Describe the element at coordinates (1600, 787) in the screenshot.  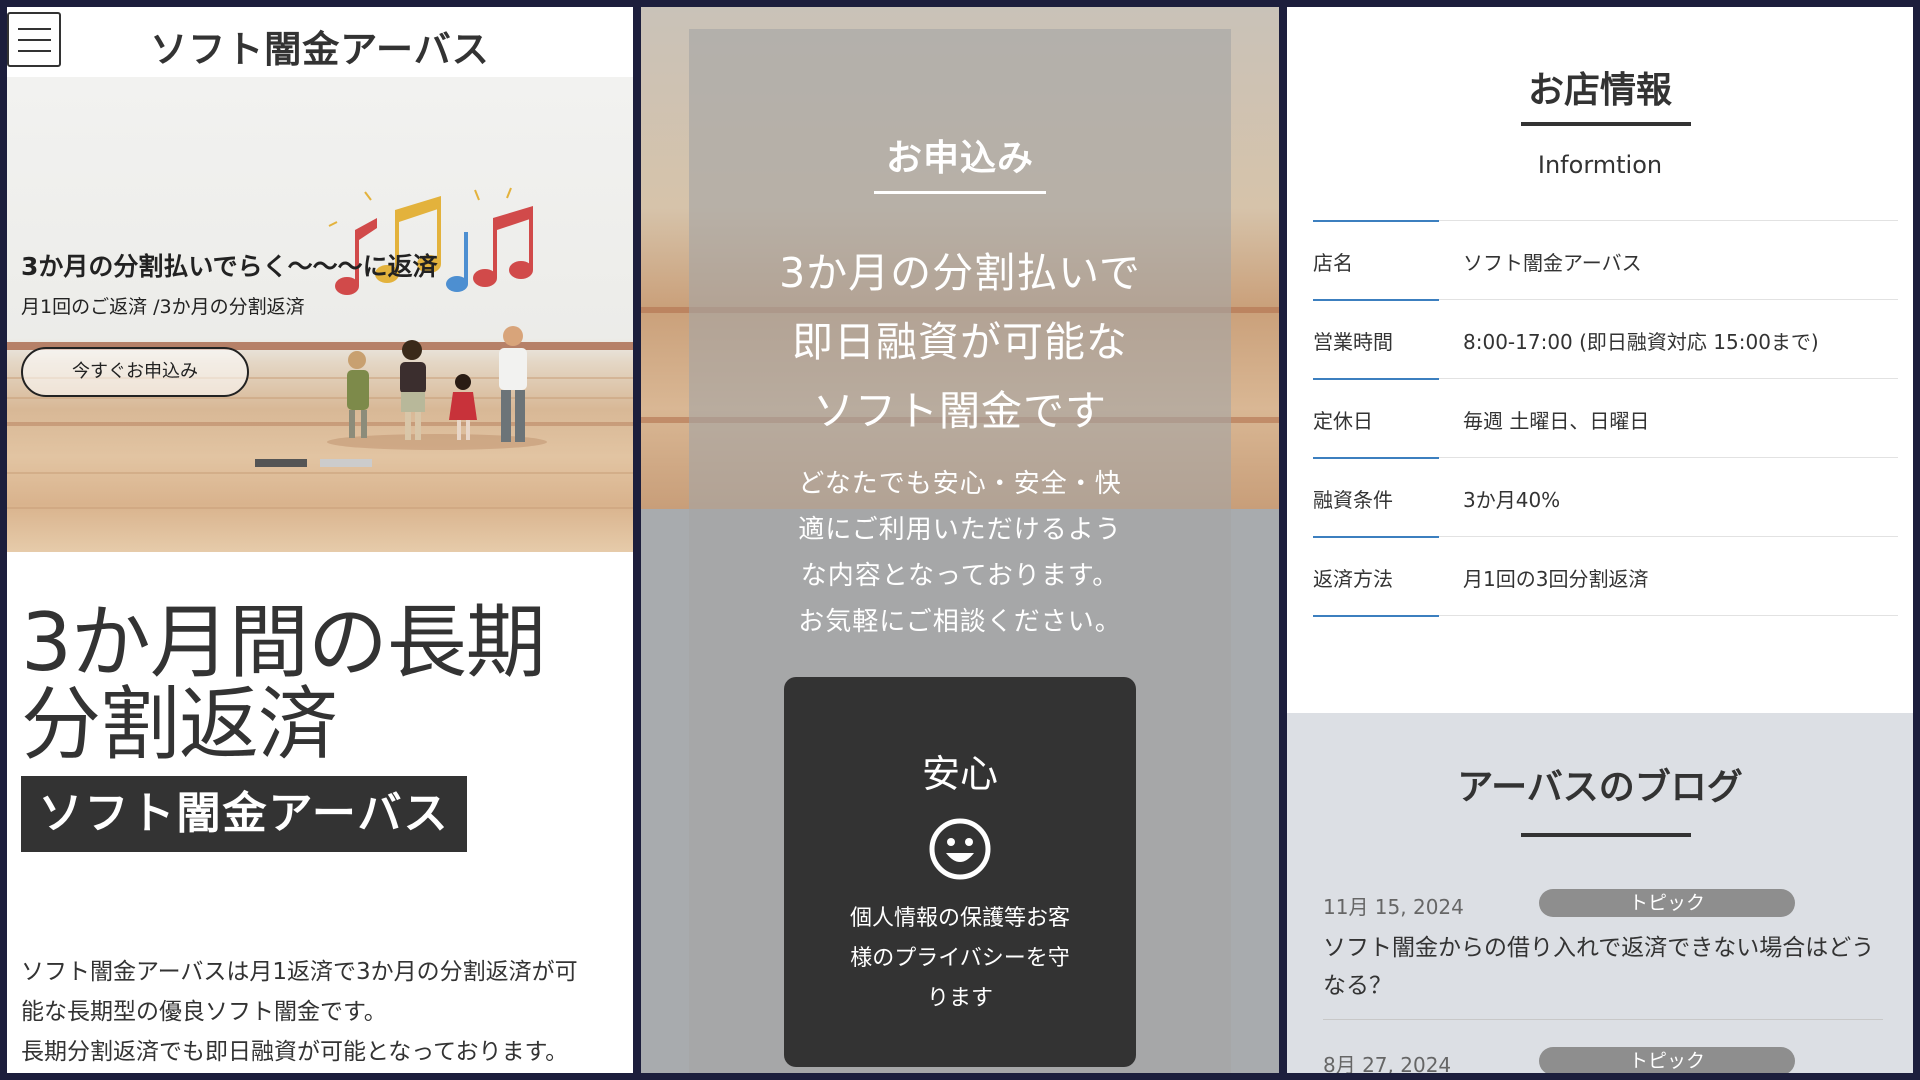
I see `blog-title: アーバスのブログ` at that location.